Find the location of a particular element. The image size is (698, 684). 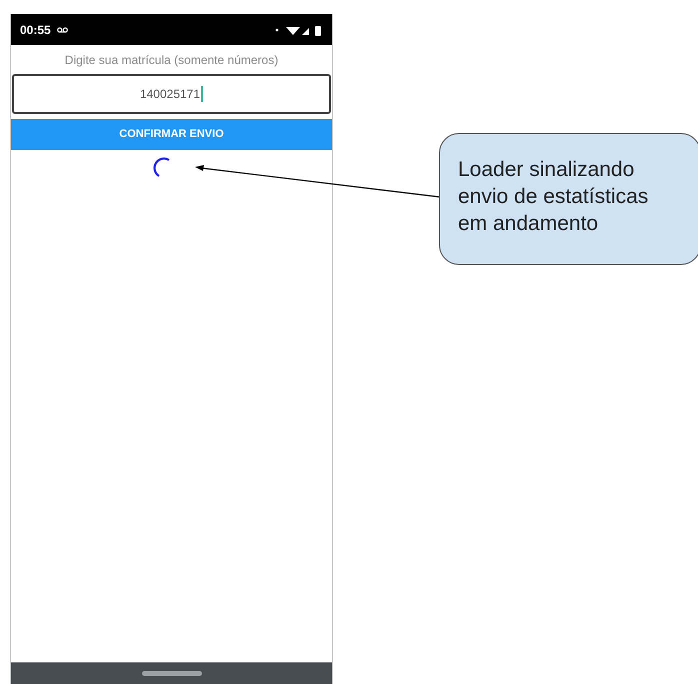

status-icons is located at coordinates (298, 30).